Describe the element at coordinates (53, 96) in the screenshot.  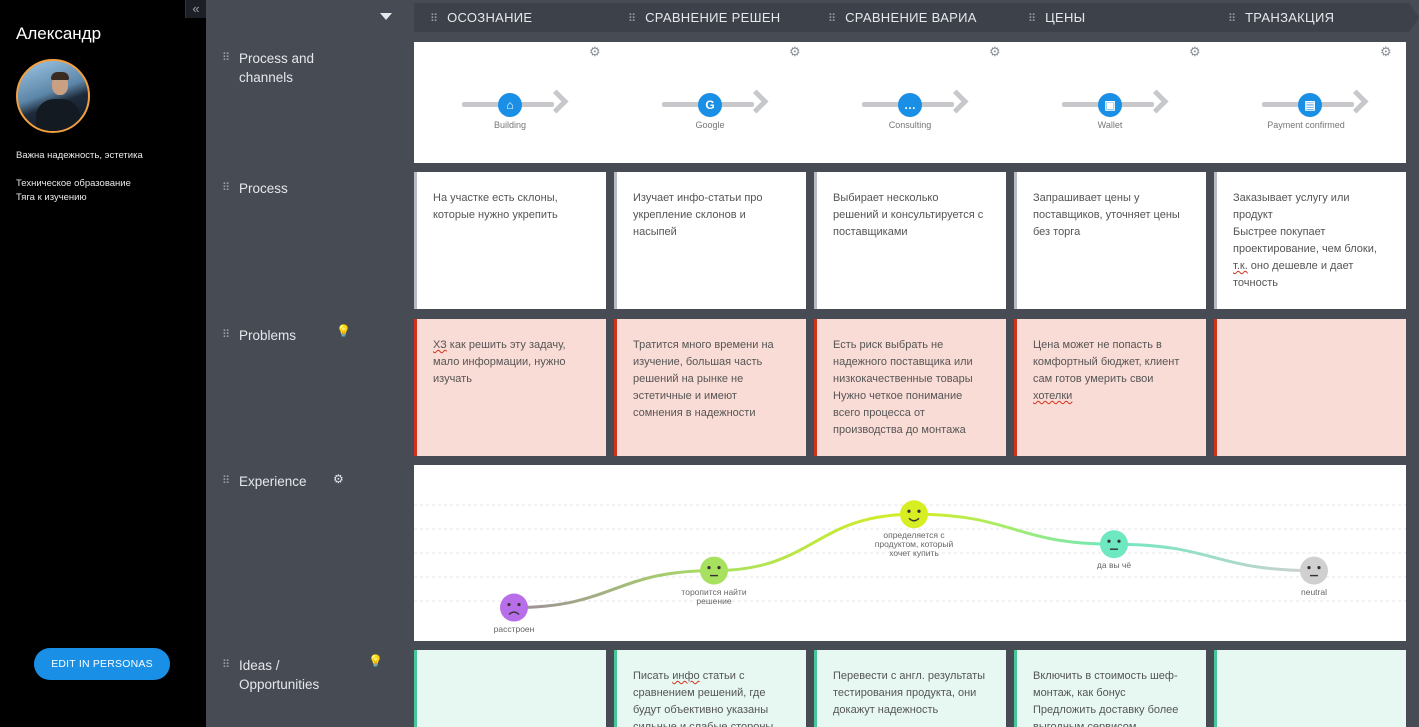
I see `avatar` at that location.